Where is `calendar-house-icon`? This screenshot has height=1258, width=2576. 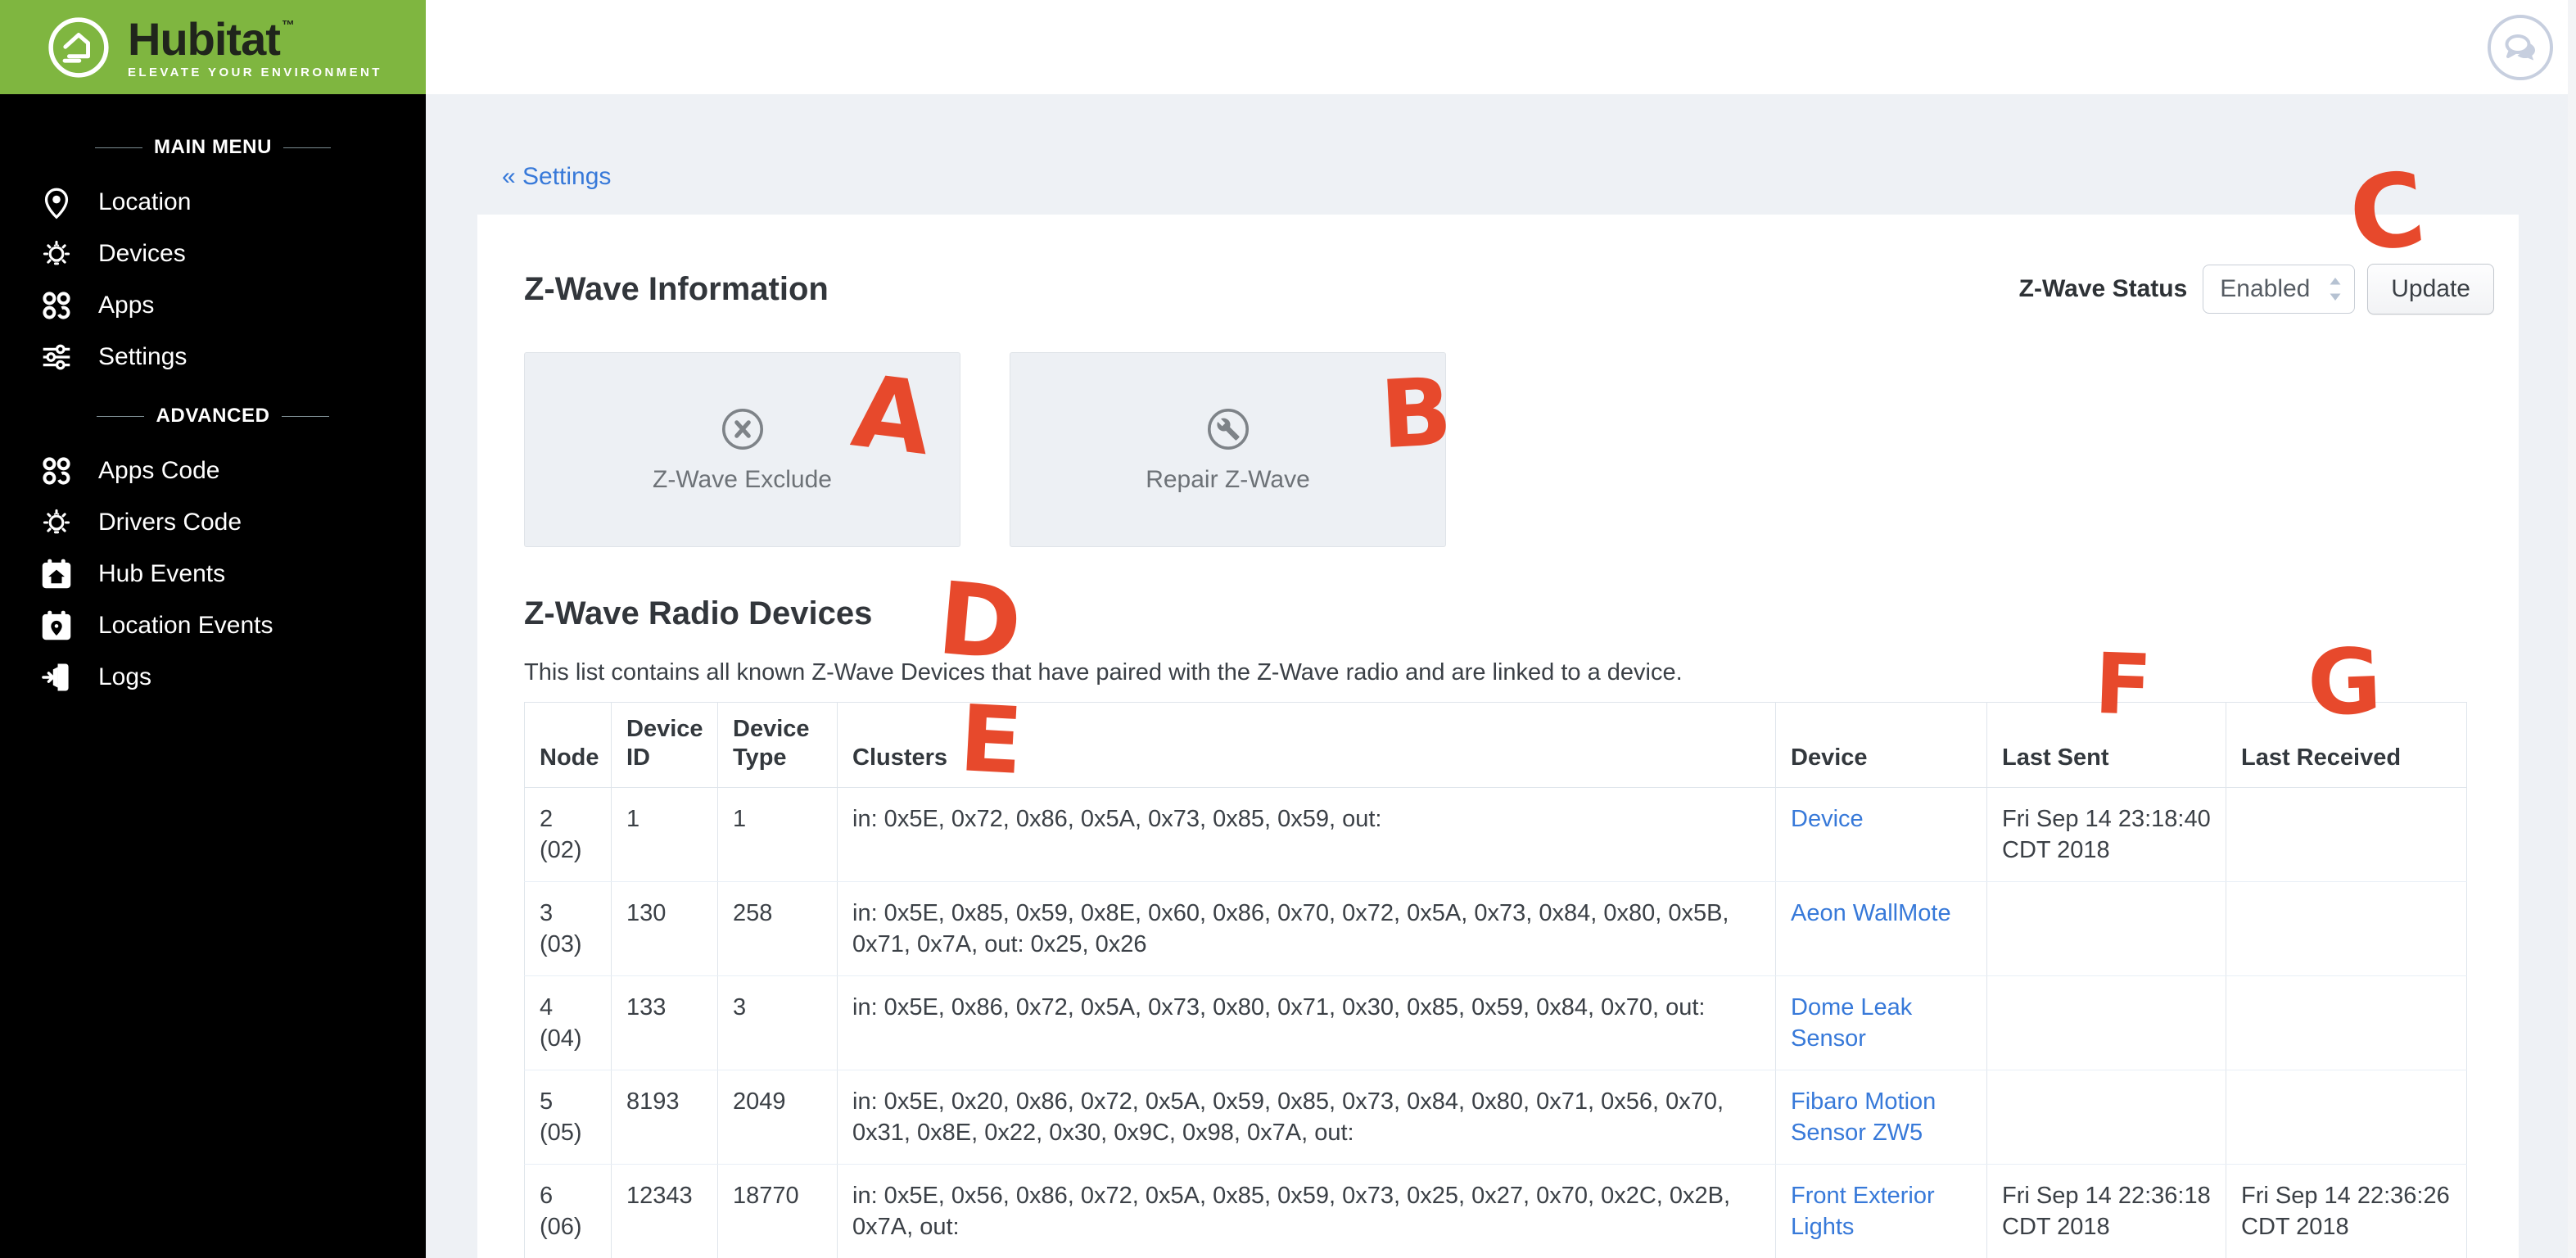 calendar-house-icon is located at coordinates (56, 573).